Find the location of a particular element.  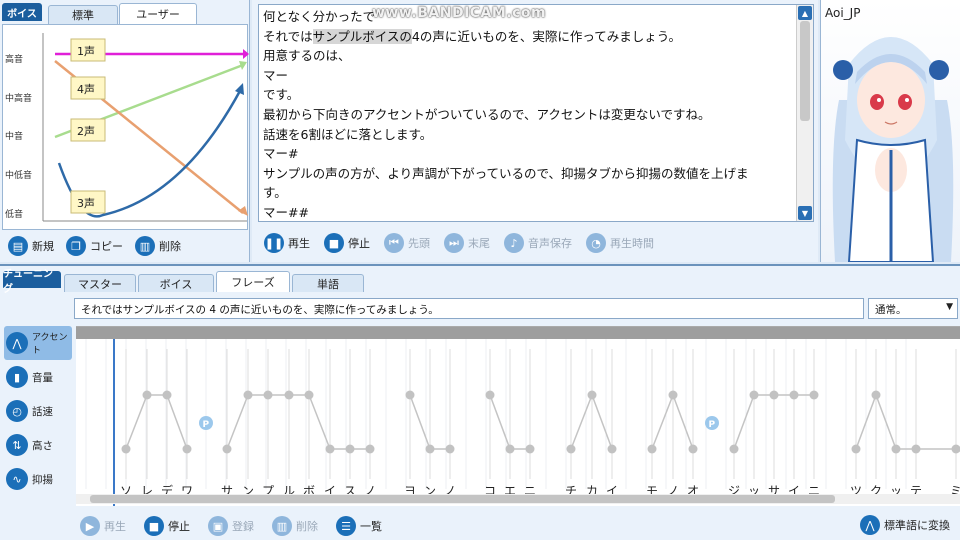

text-line: マー# is located at coordinates (527, 154).